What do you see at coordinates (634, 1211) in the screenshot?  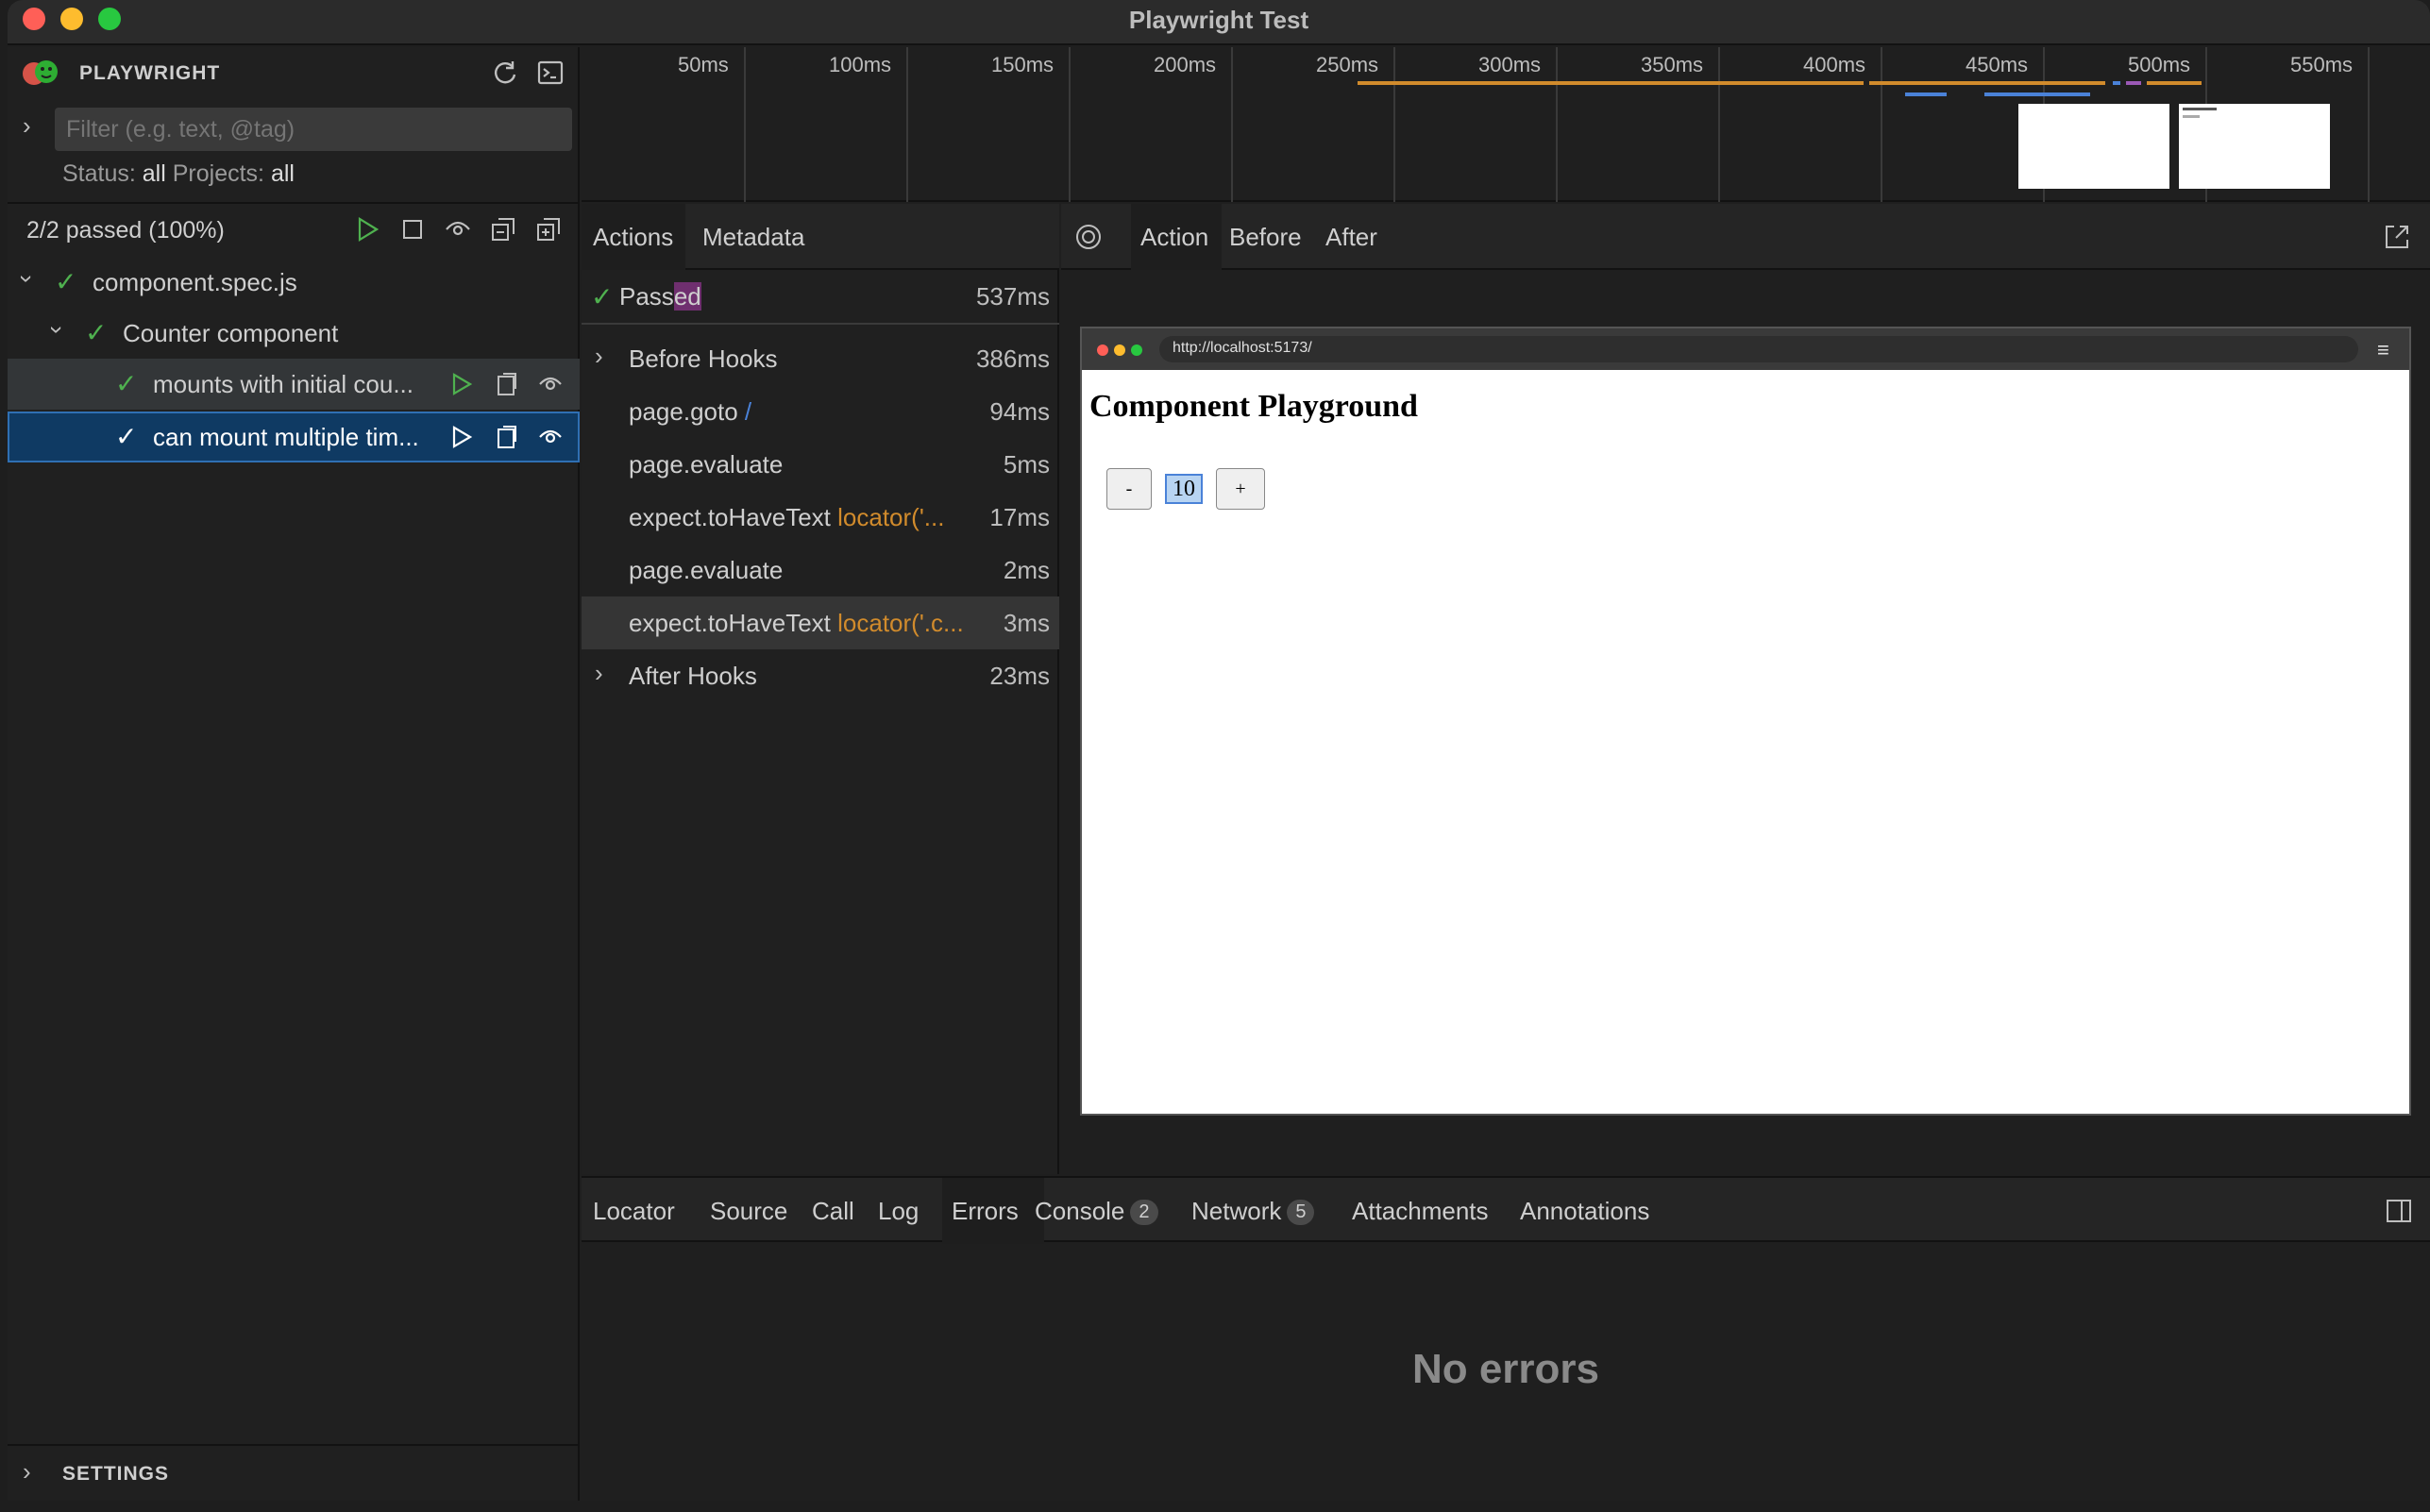 I see `tab-locator: Locator` at bounding box center [634, 1211].